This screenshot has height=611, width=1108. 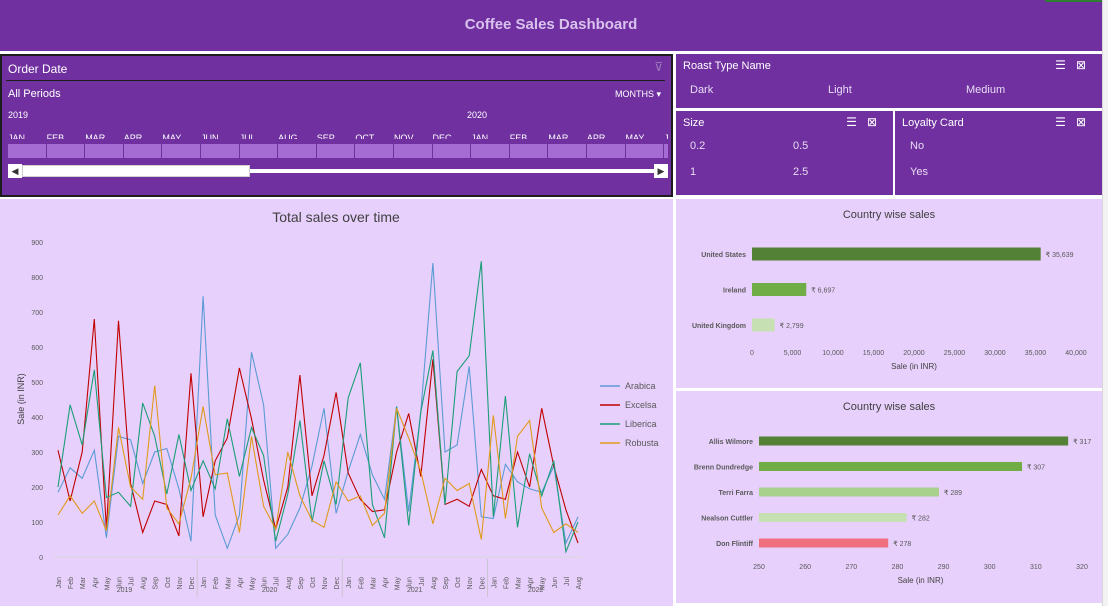 I want to click on y-tick-label: 600, so click(x=37, y=348).